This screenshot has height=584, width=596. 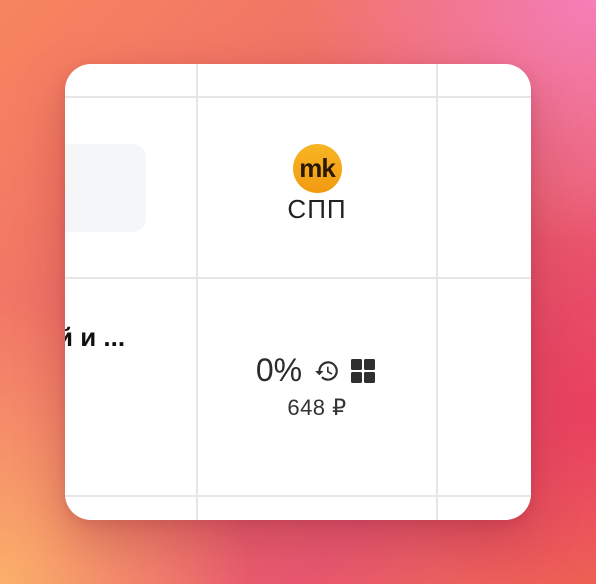 I want to click on history-icon, so click(x=327, y=371).